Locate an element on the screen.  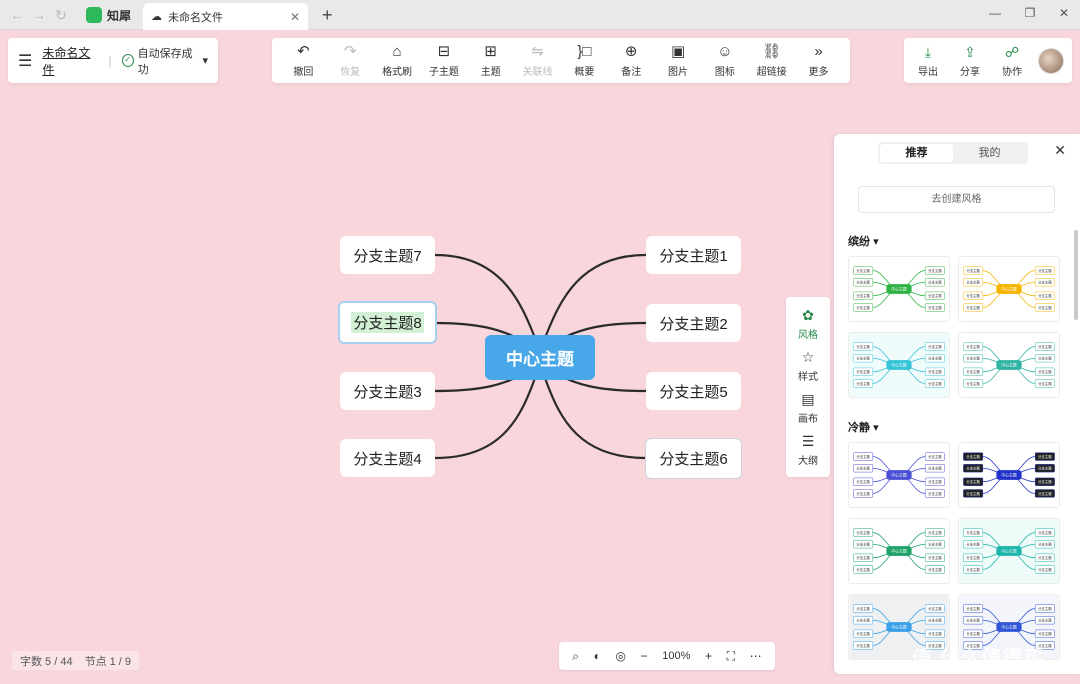
dock-canvas-button: ▤ 画布 is located at coordinates (808, 408).